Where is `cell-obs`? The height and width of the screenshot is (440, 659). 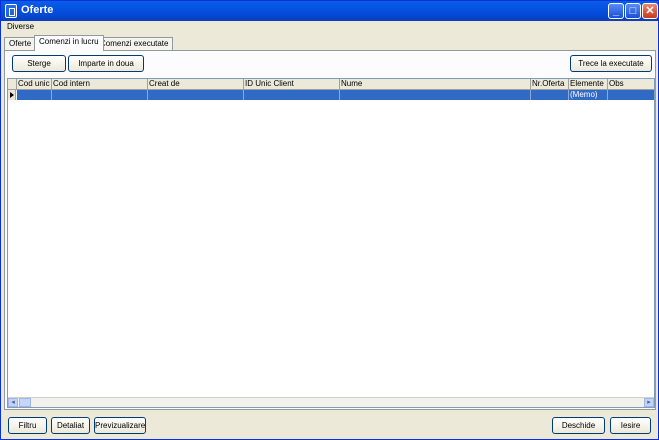 cell-obs is located at coordinates (631, 95).